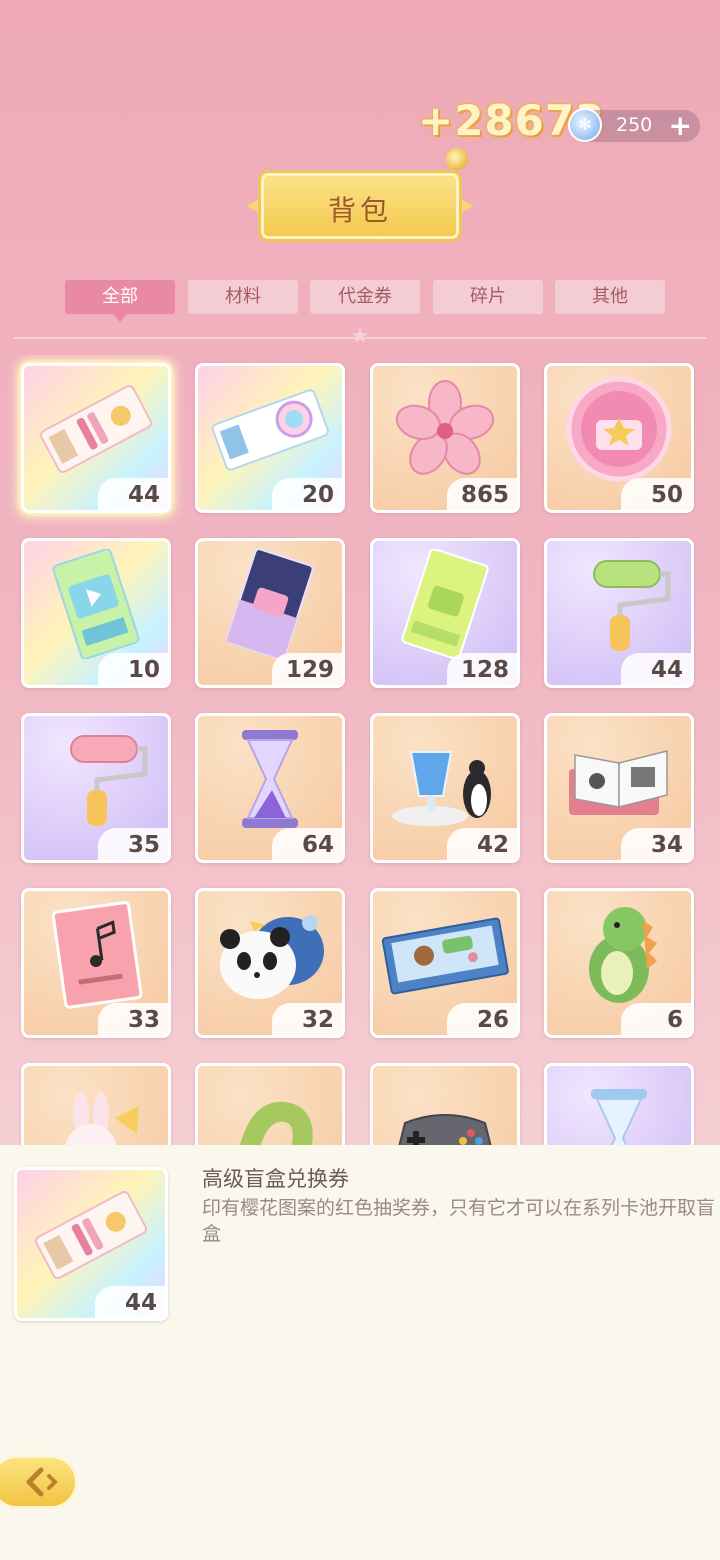 The width and height of the screenshot is (720, 1560). I want to click on item-slot: 6, so click(619, 963).